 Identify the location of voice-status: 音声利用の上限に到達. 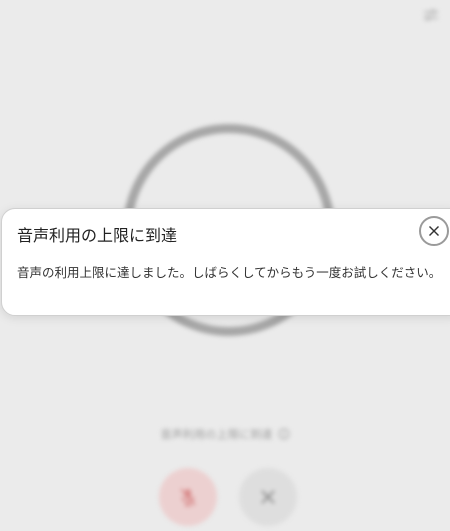
(225, 434).